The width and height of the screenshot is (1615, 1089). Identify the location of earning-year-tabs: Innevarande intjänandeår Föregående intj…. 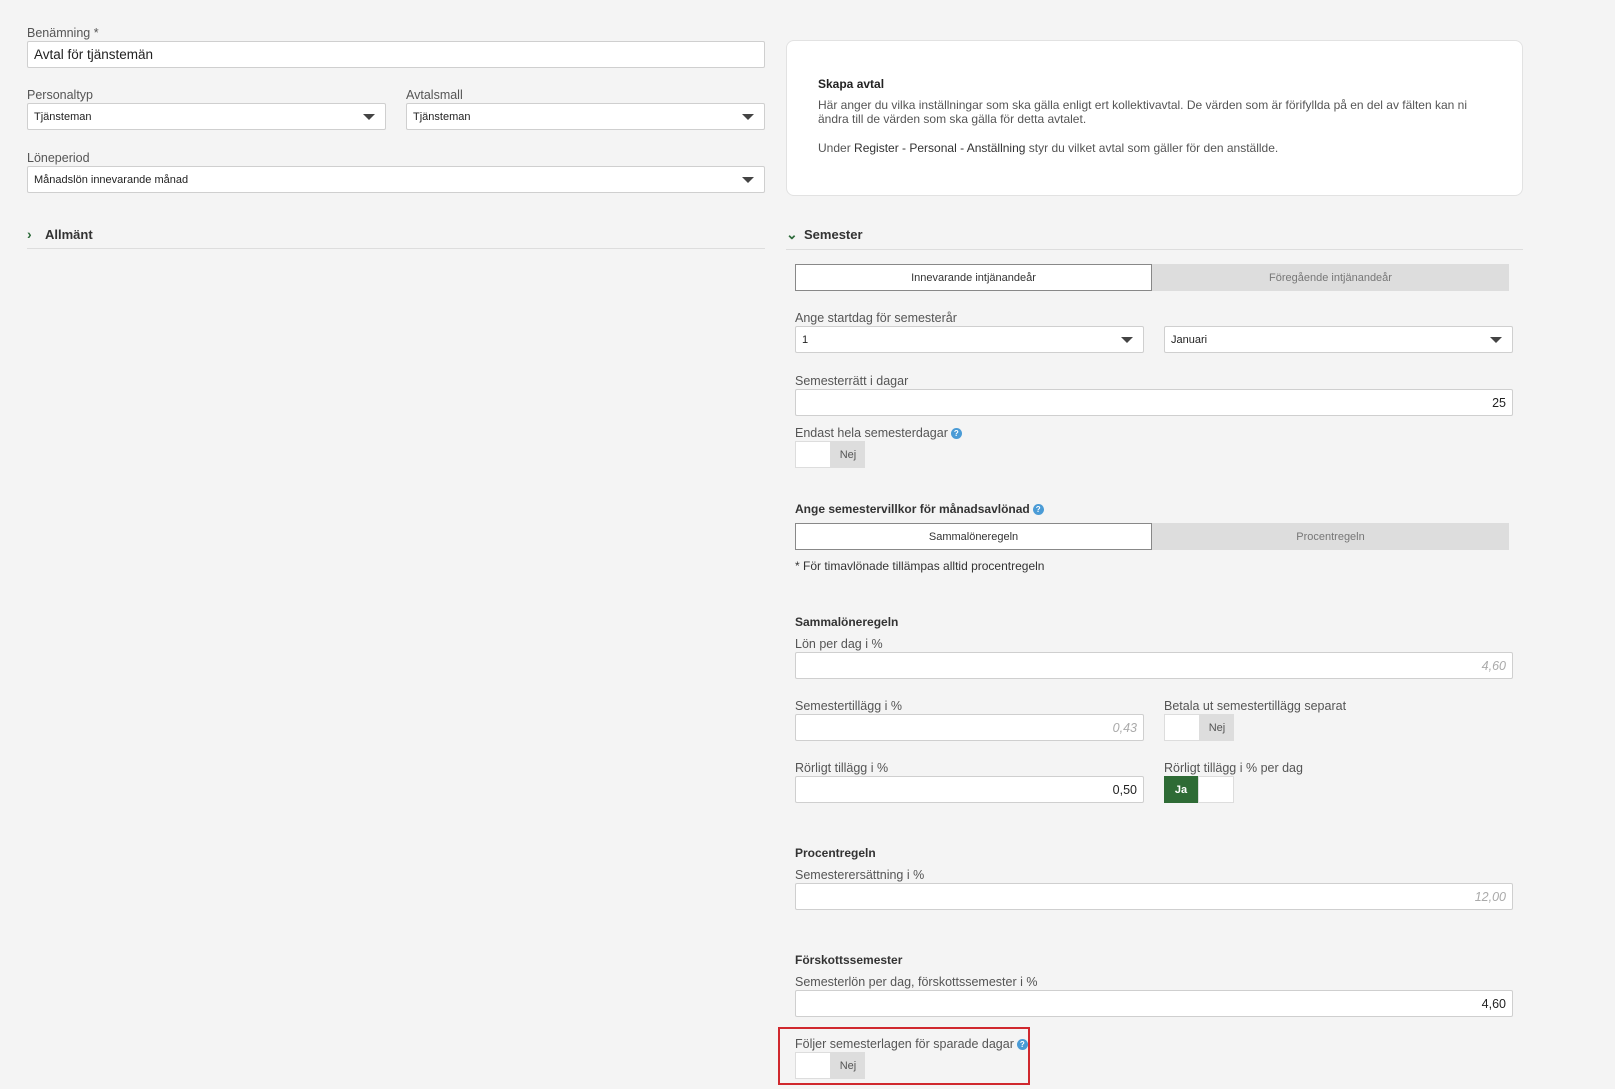
(1152, 277).